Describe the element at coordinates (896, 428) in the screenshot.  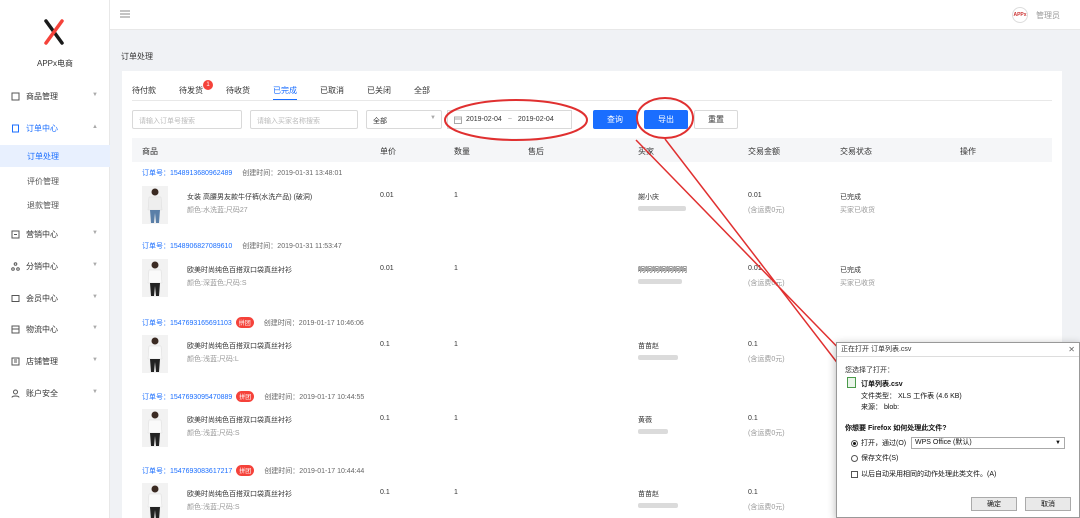
I see `dialog-question: 你想要 Firefox 如何处理此文件?` at that location.